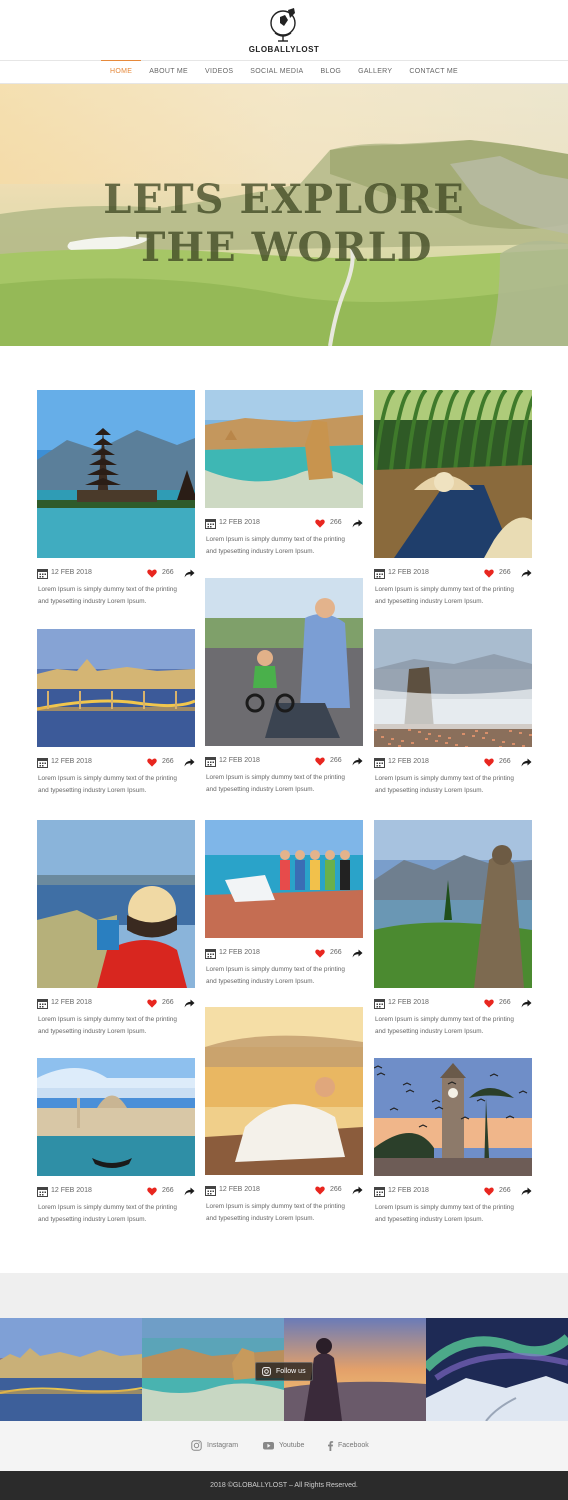 This screenshot has height=1500, width=568. Describe the element at coordinates (219, 72) in the screenshot. I see `nav-item-videos: VIDEOS` at that location.